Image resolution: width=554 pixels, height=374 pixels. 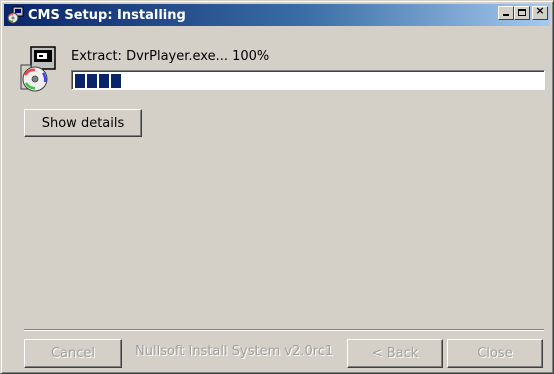 I want to click on install-progress-bar, so click(x=308, y=80).